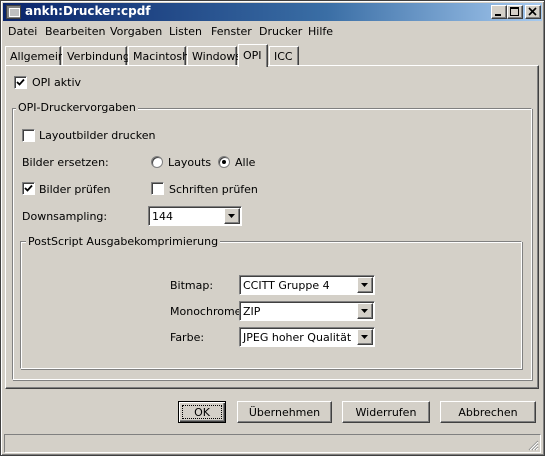 The width and height of the screenshot is (545, 456). Describe the element at coordinates (96, 56) in the screenshot. I see `tab-verbindung: Verbindung` at that location.